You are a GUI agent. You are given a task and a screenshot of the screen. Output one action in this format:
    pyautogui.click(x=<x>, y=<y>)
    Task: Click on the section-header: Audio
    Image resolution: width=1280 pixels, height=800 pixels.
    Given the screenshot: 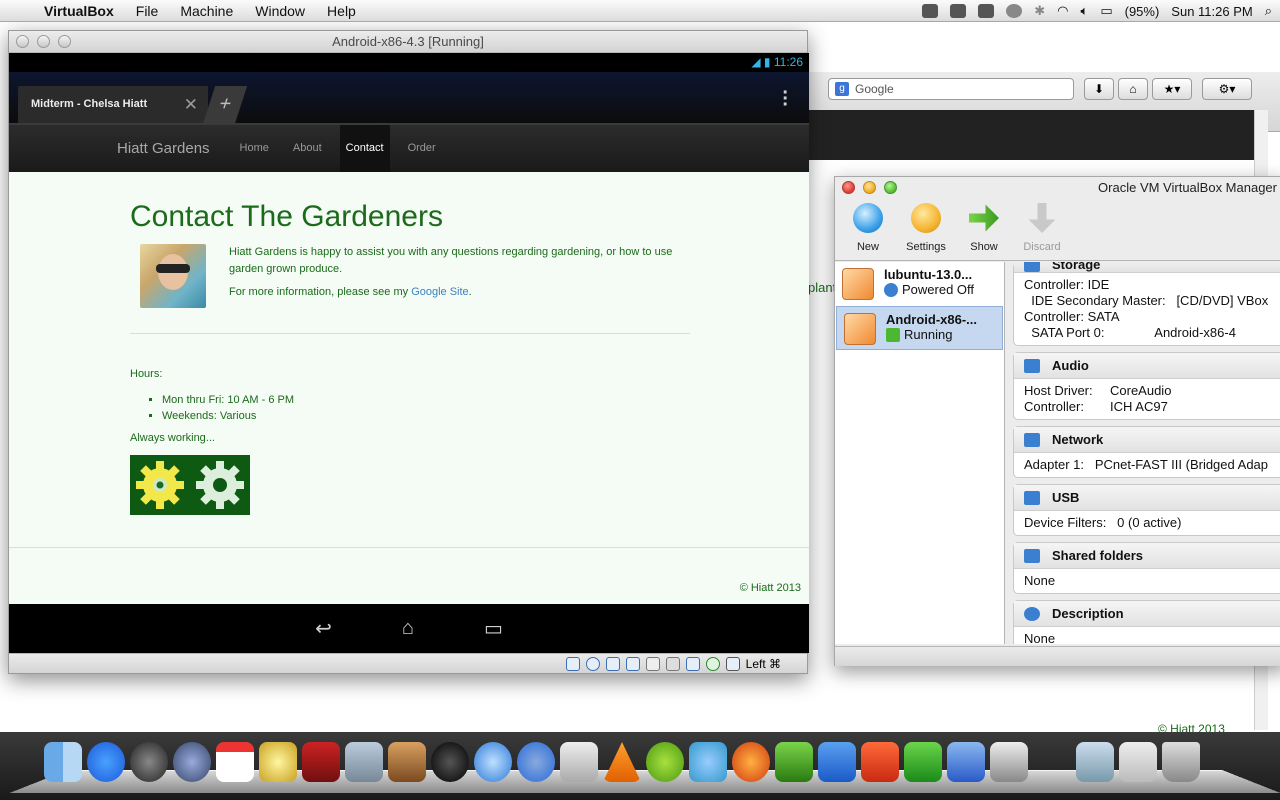 What is the action you would take?
    pyautogui.click(x=1147, y=366)
    